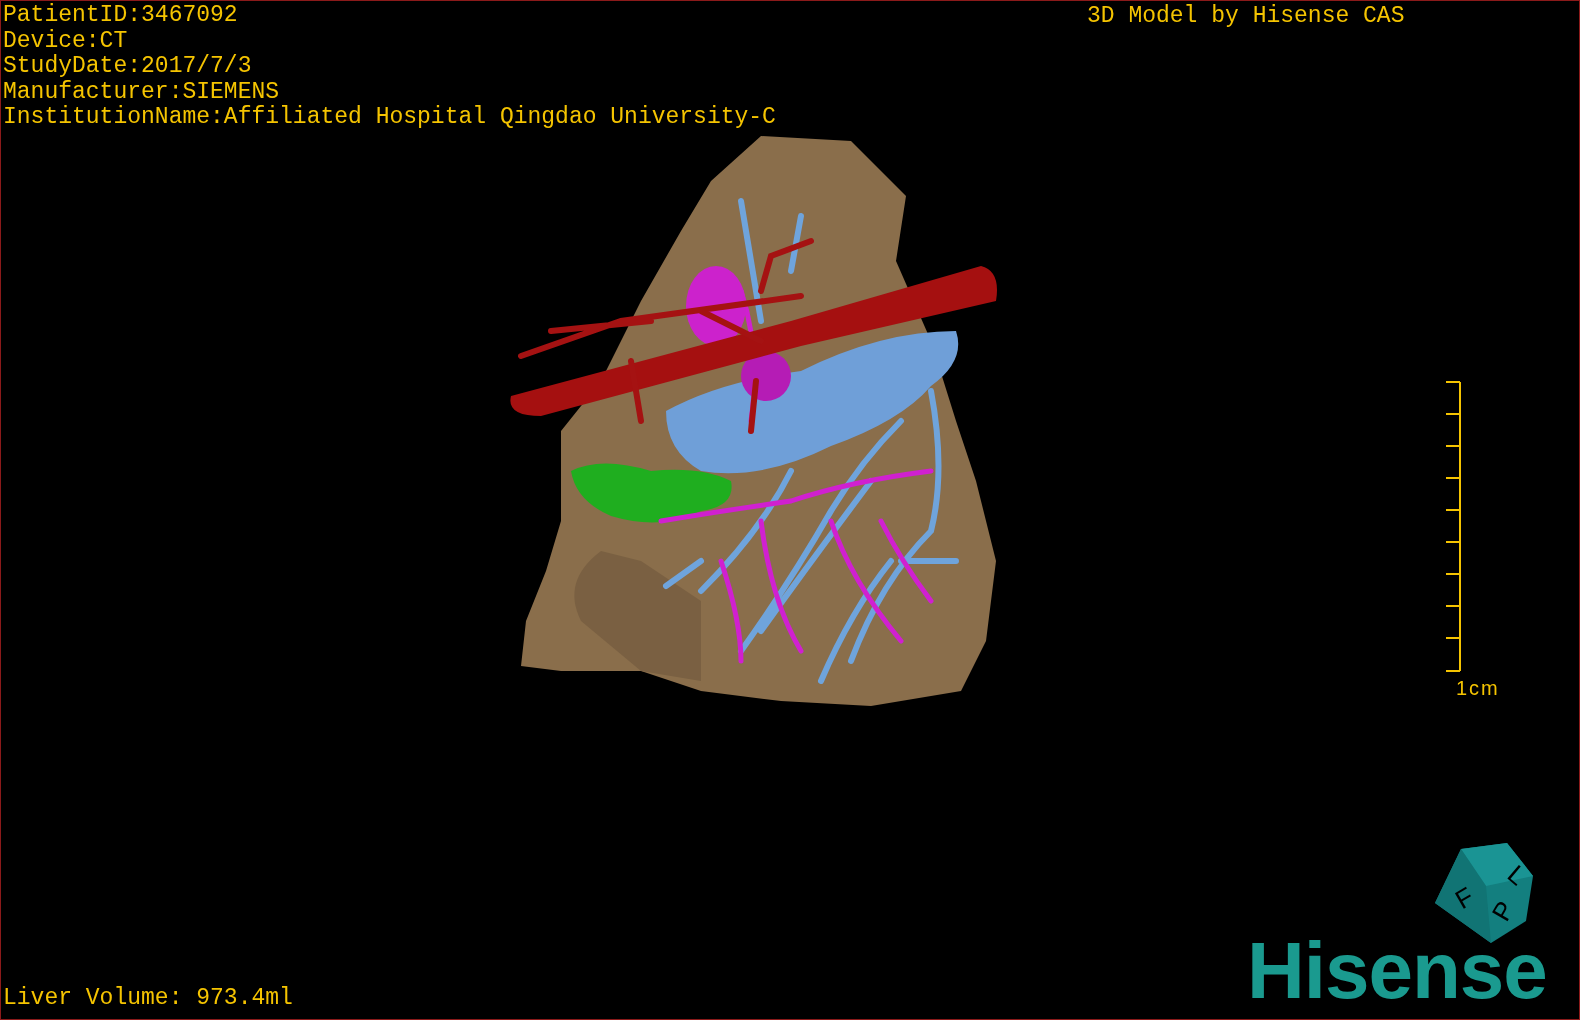 Image resolution: width=1580 pixels, height=1020 pixels. I want to click on brand-logo: Hisense, so click(1397, 971).